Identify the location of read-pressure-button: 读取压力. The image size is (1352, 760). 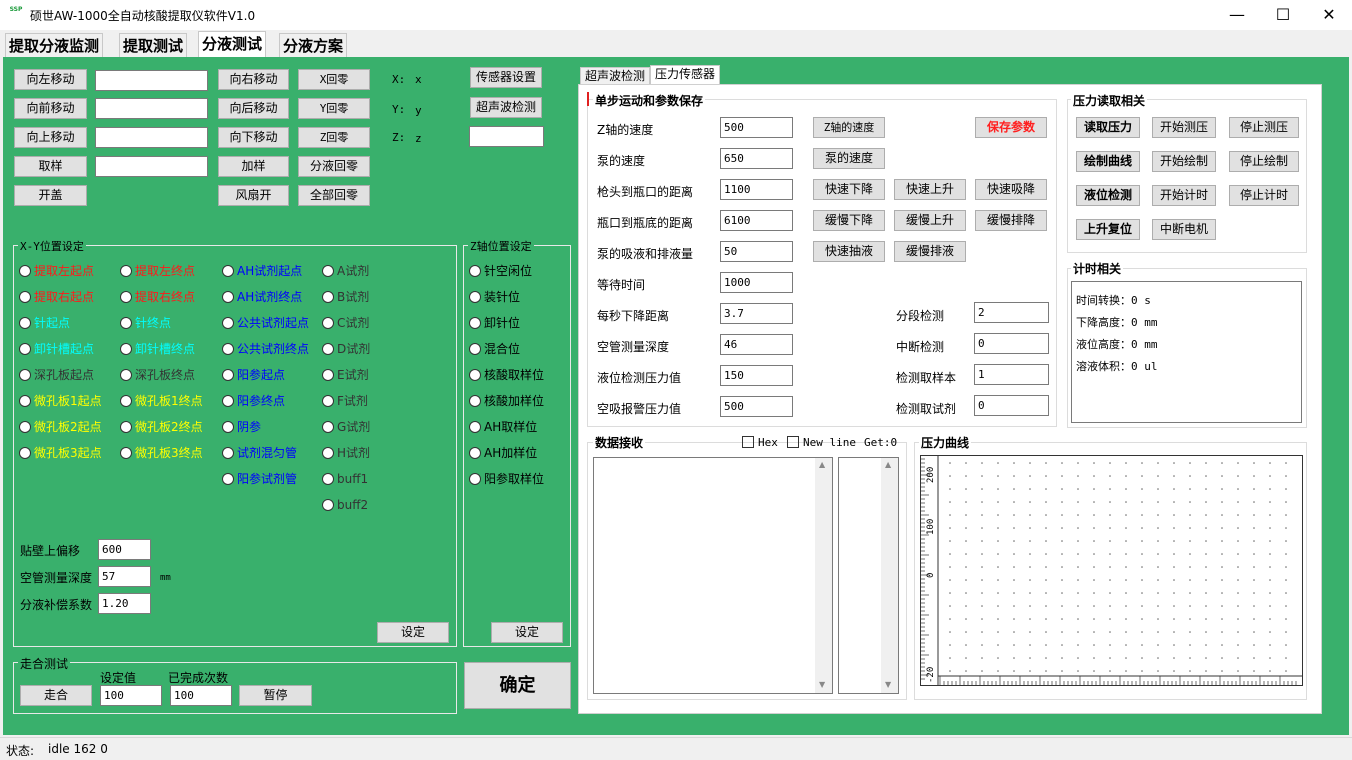
(1108, 127).